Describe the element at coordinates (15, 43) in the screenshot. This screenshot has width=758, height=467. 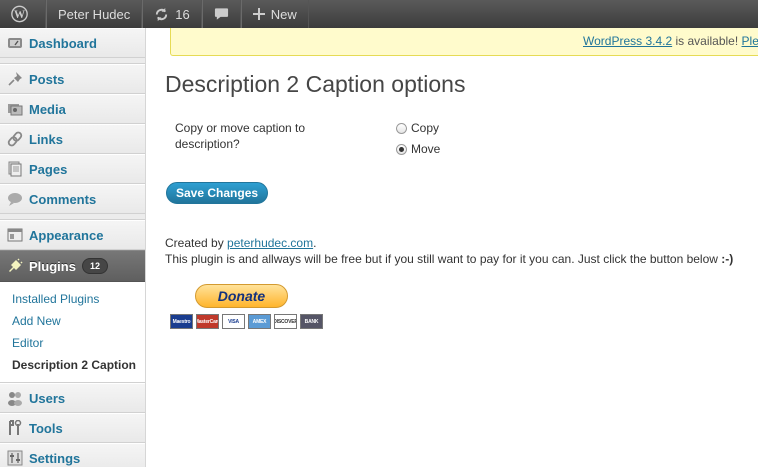
I see `dashboard-icon` at that location.